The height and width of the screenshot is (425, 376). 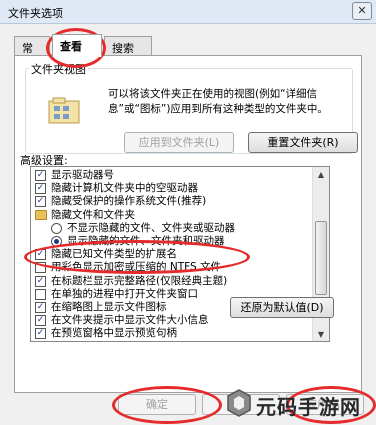 What do you see at coordinates (321, 334) in the screenshot?
I see `scroll-down-arrow-icon: ▼` at bounding box center [321, 334].